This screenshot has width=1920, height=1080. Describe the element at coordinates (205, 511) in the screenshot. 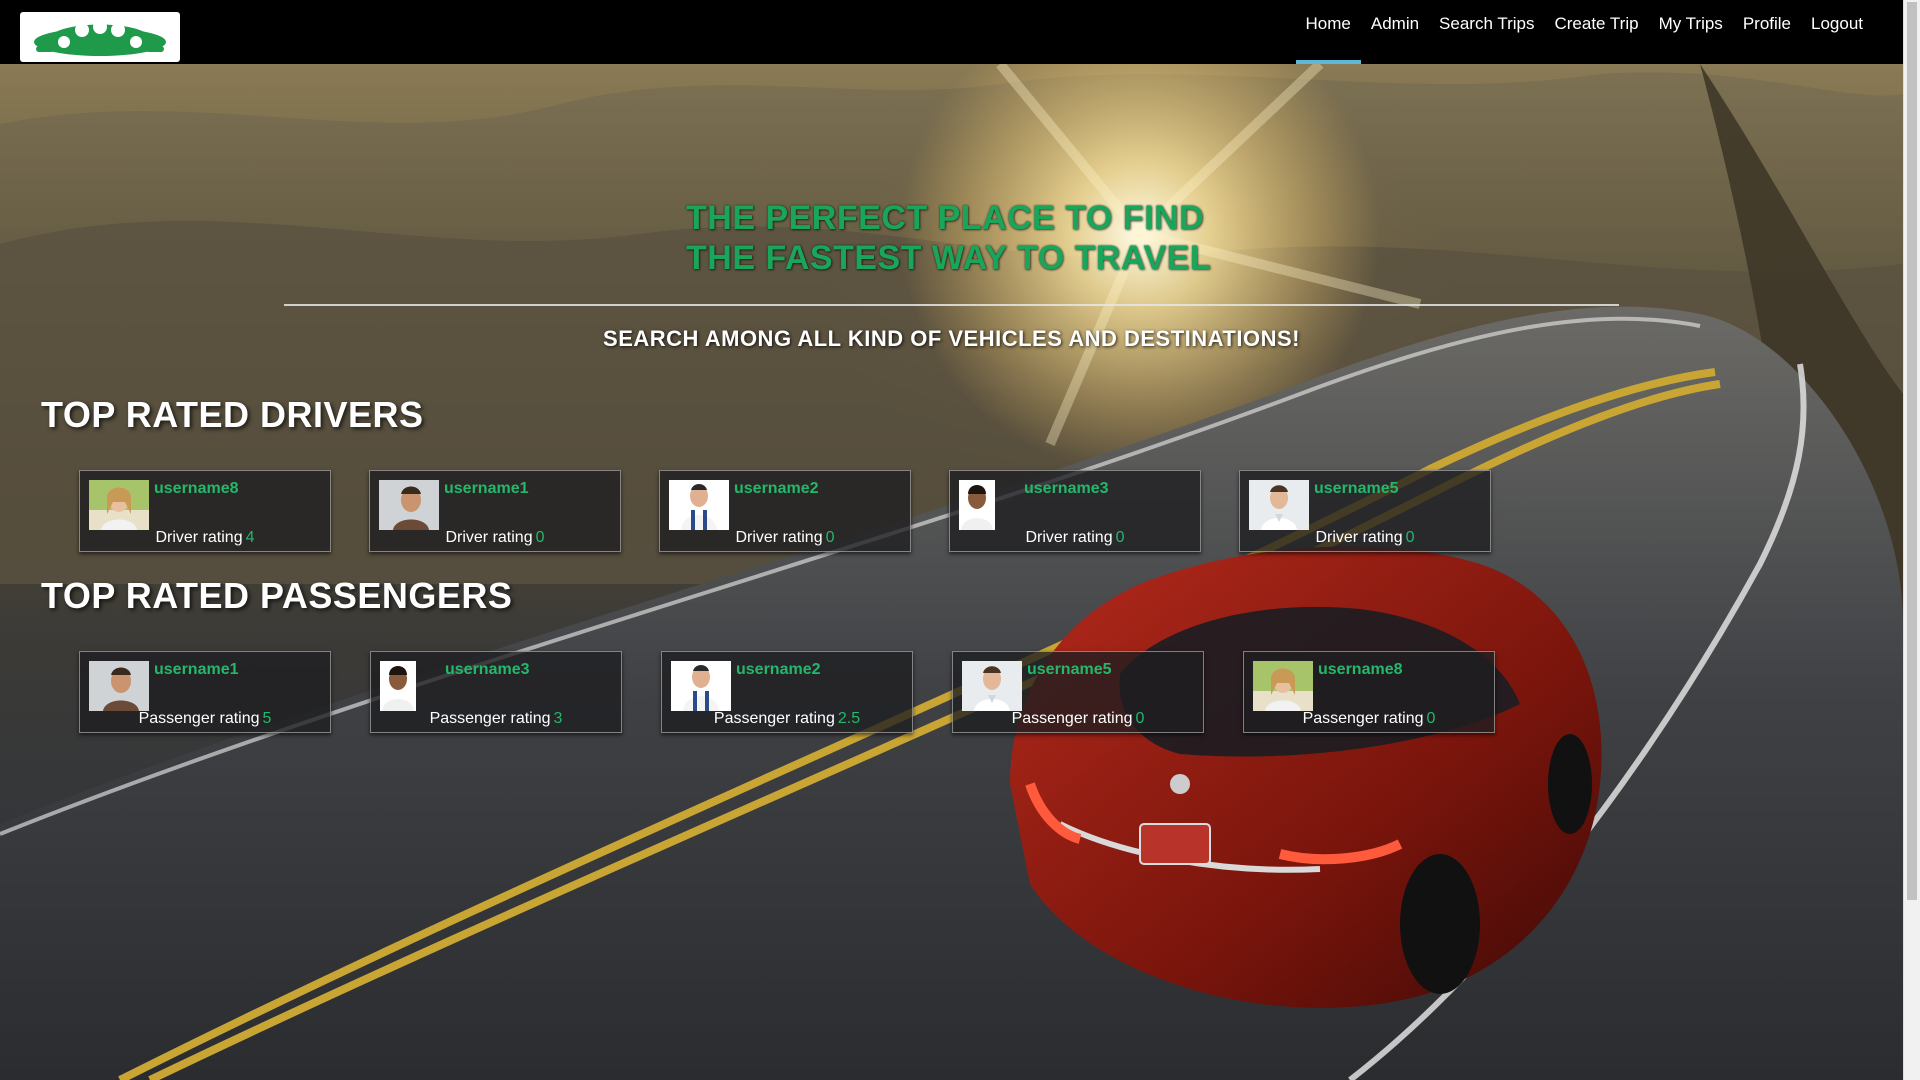

I see `driver-card: username8 Driver rating 4` at that location.